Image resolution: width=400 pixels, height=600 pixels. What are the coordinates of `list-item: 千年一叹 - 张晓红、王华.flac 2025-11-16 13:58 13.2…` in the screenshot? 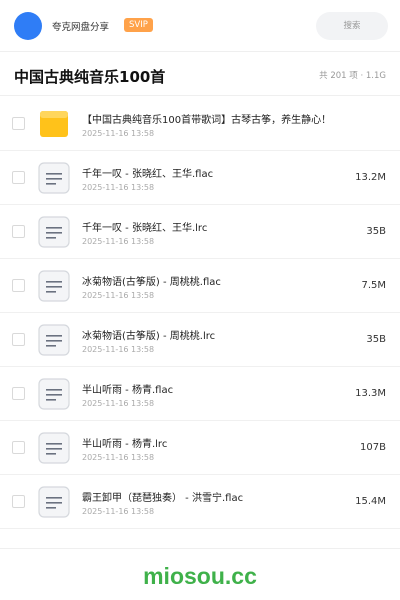 It's located at (200, 178).